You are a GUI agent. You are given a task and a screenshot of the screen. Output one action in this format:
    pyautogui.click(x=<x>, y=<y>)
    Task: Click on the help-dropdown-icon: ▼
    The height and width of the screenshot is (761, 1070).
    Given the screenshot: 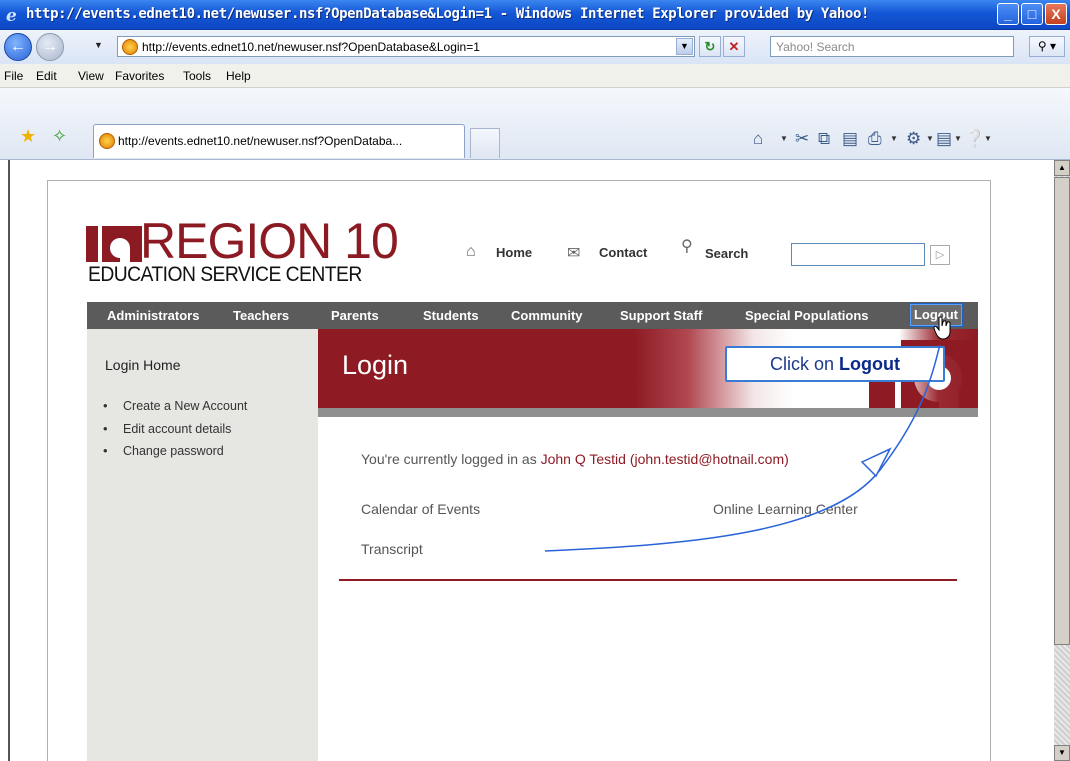 What is the action you would take?
    pyautogui.click(x=988, y=138)
    